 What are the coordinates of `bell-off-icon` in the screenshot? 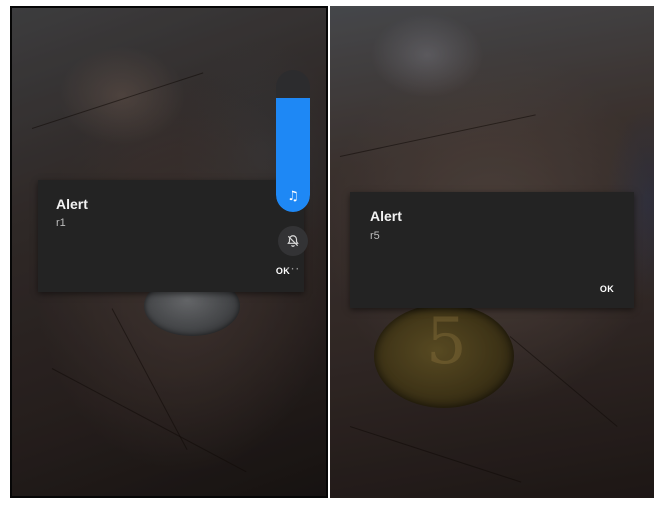 It's located at (293, 241).